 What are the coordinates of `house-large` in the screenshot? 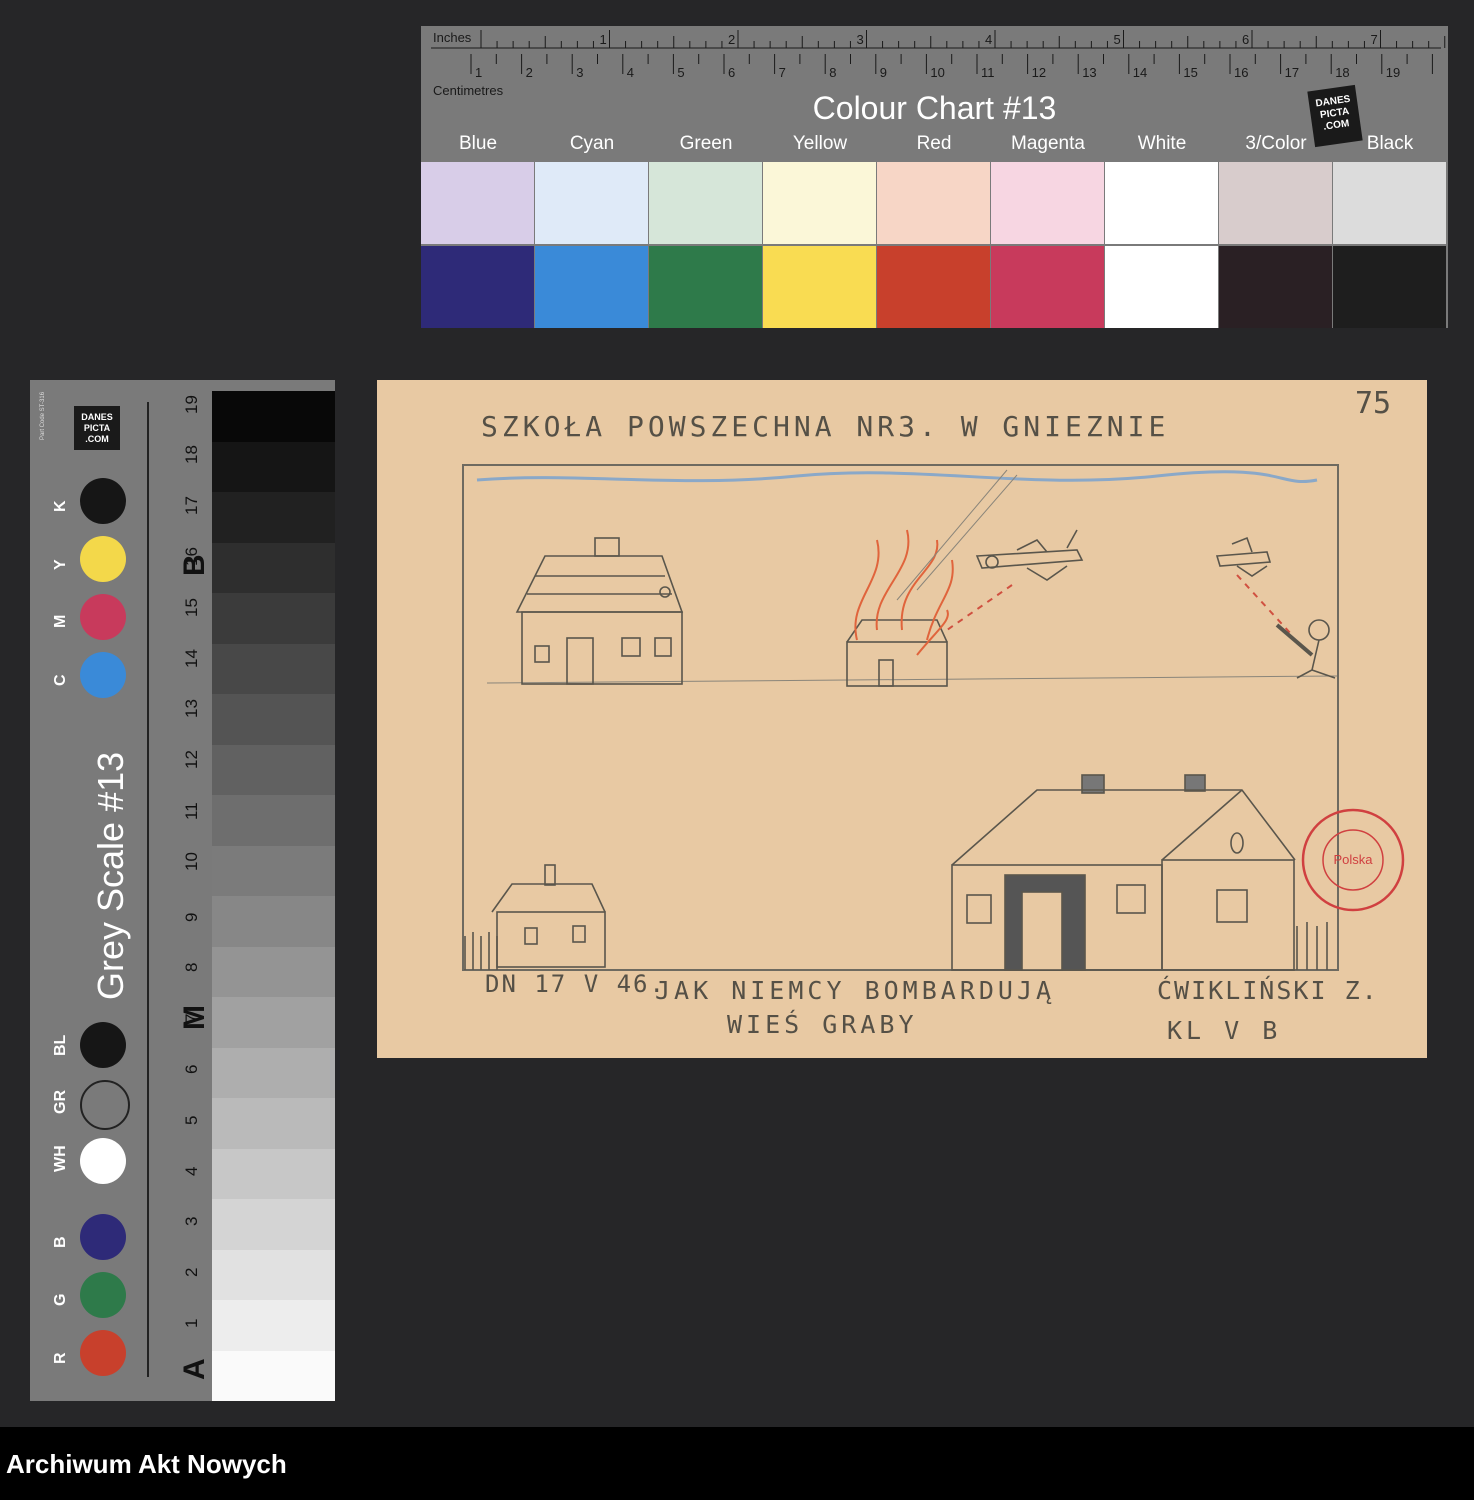 It's located at (1139, 872).